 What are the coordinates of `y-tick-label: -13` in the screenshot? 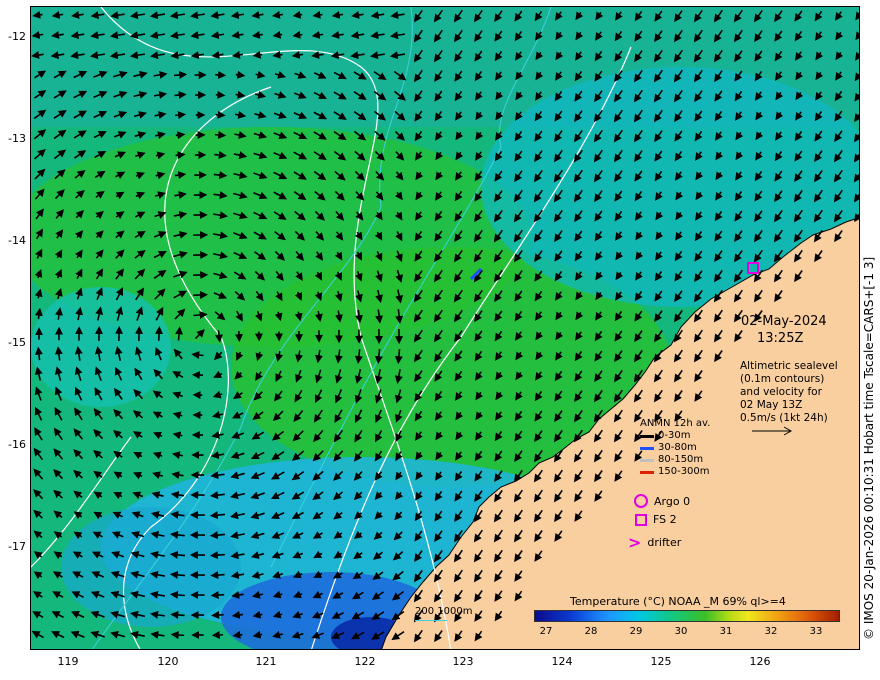 It's located at (17, 138).